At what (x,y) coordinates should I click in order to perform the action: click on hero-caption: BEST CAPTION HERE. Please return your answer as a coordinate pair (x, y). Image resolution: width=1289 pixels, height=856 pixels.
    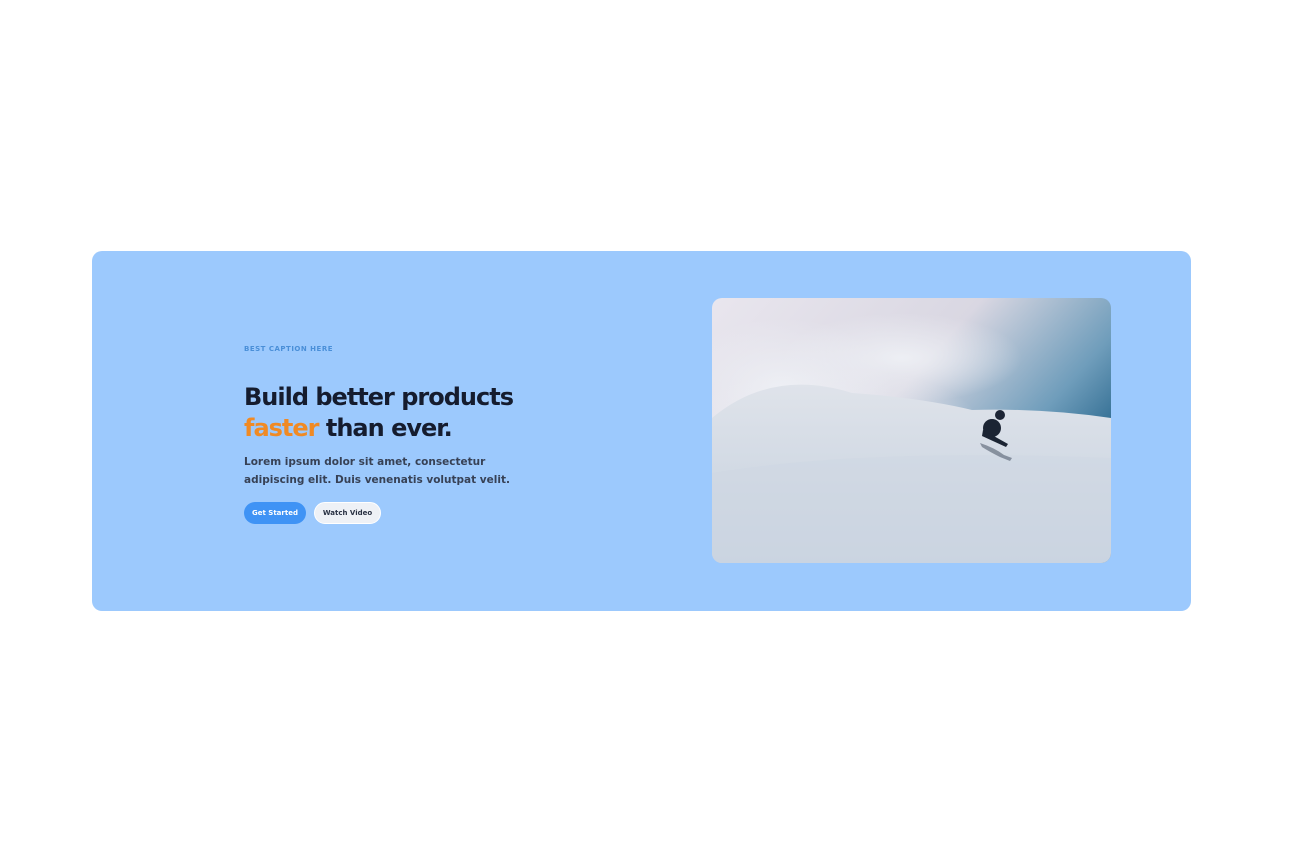
    Looking at the image, I should click on (288, 349).